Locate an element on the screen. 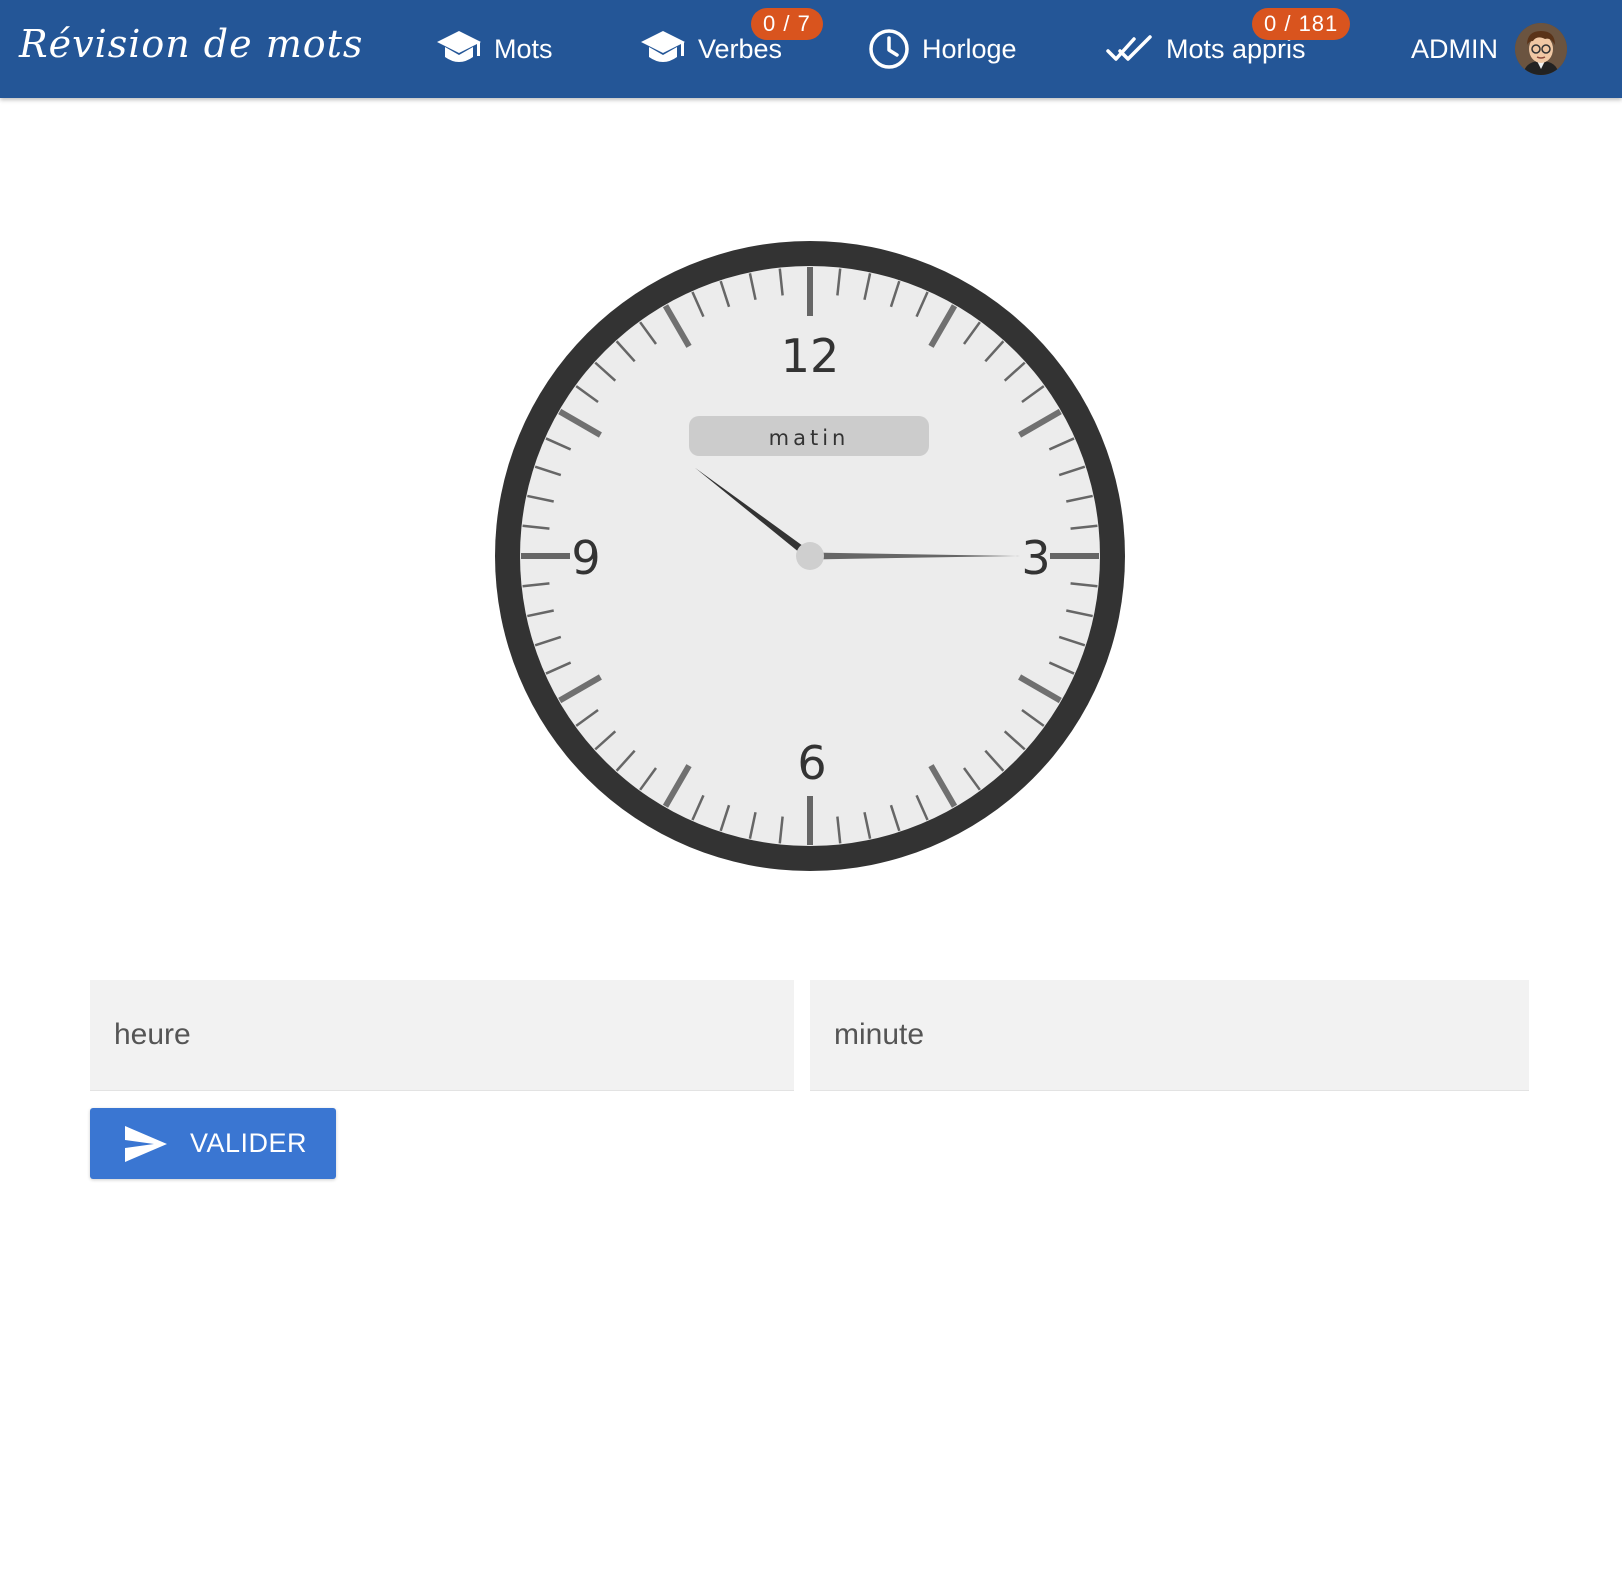 The width and height of the screenshot is (1622, 1586). validate-button: VALIDER is located at coordinates (213, 1143).